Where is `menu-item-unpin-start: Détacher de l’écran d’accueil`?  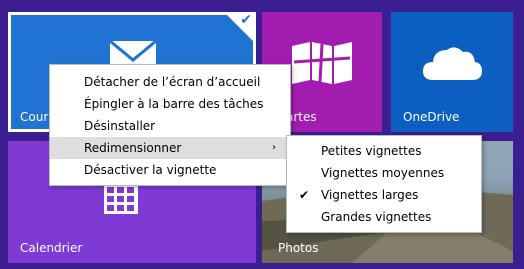
menu-item-unpin-start: Détacher de l’écran d’accueil is located at coordinates (170, 82).